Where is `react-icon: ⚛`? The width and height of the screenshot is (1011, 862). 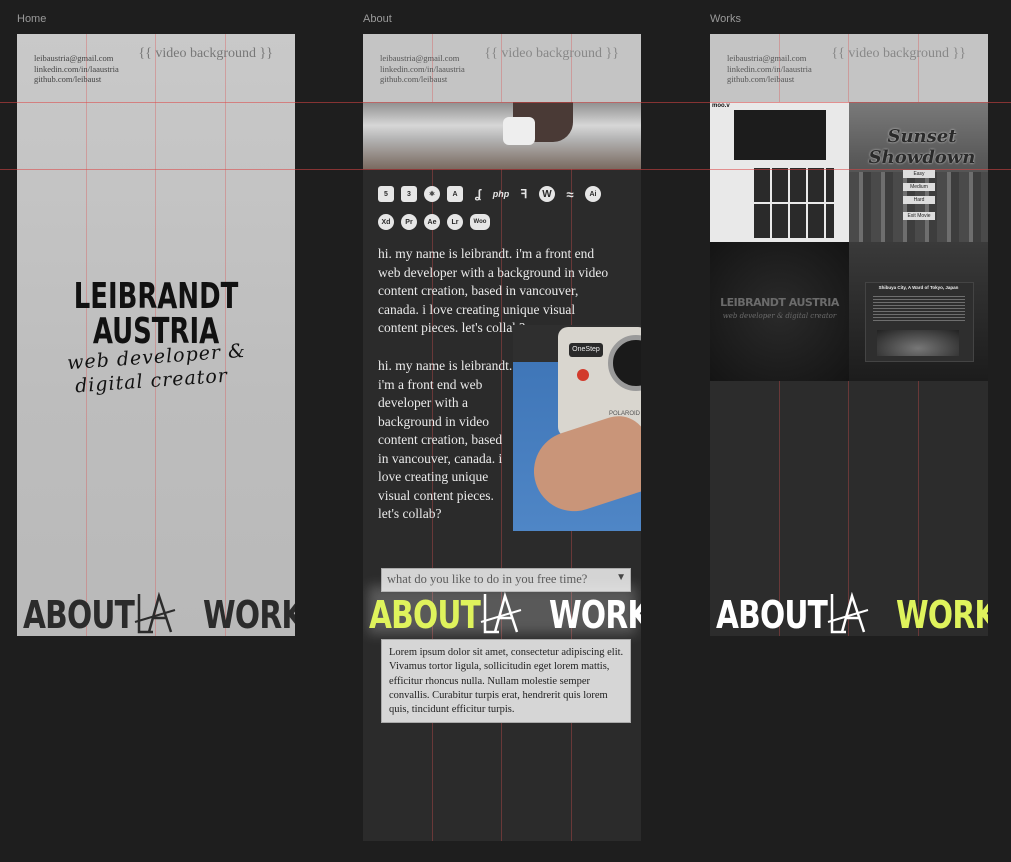 react-icon: ⚛ is located at coordinates (432, 194).